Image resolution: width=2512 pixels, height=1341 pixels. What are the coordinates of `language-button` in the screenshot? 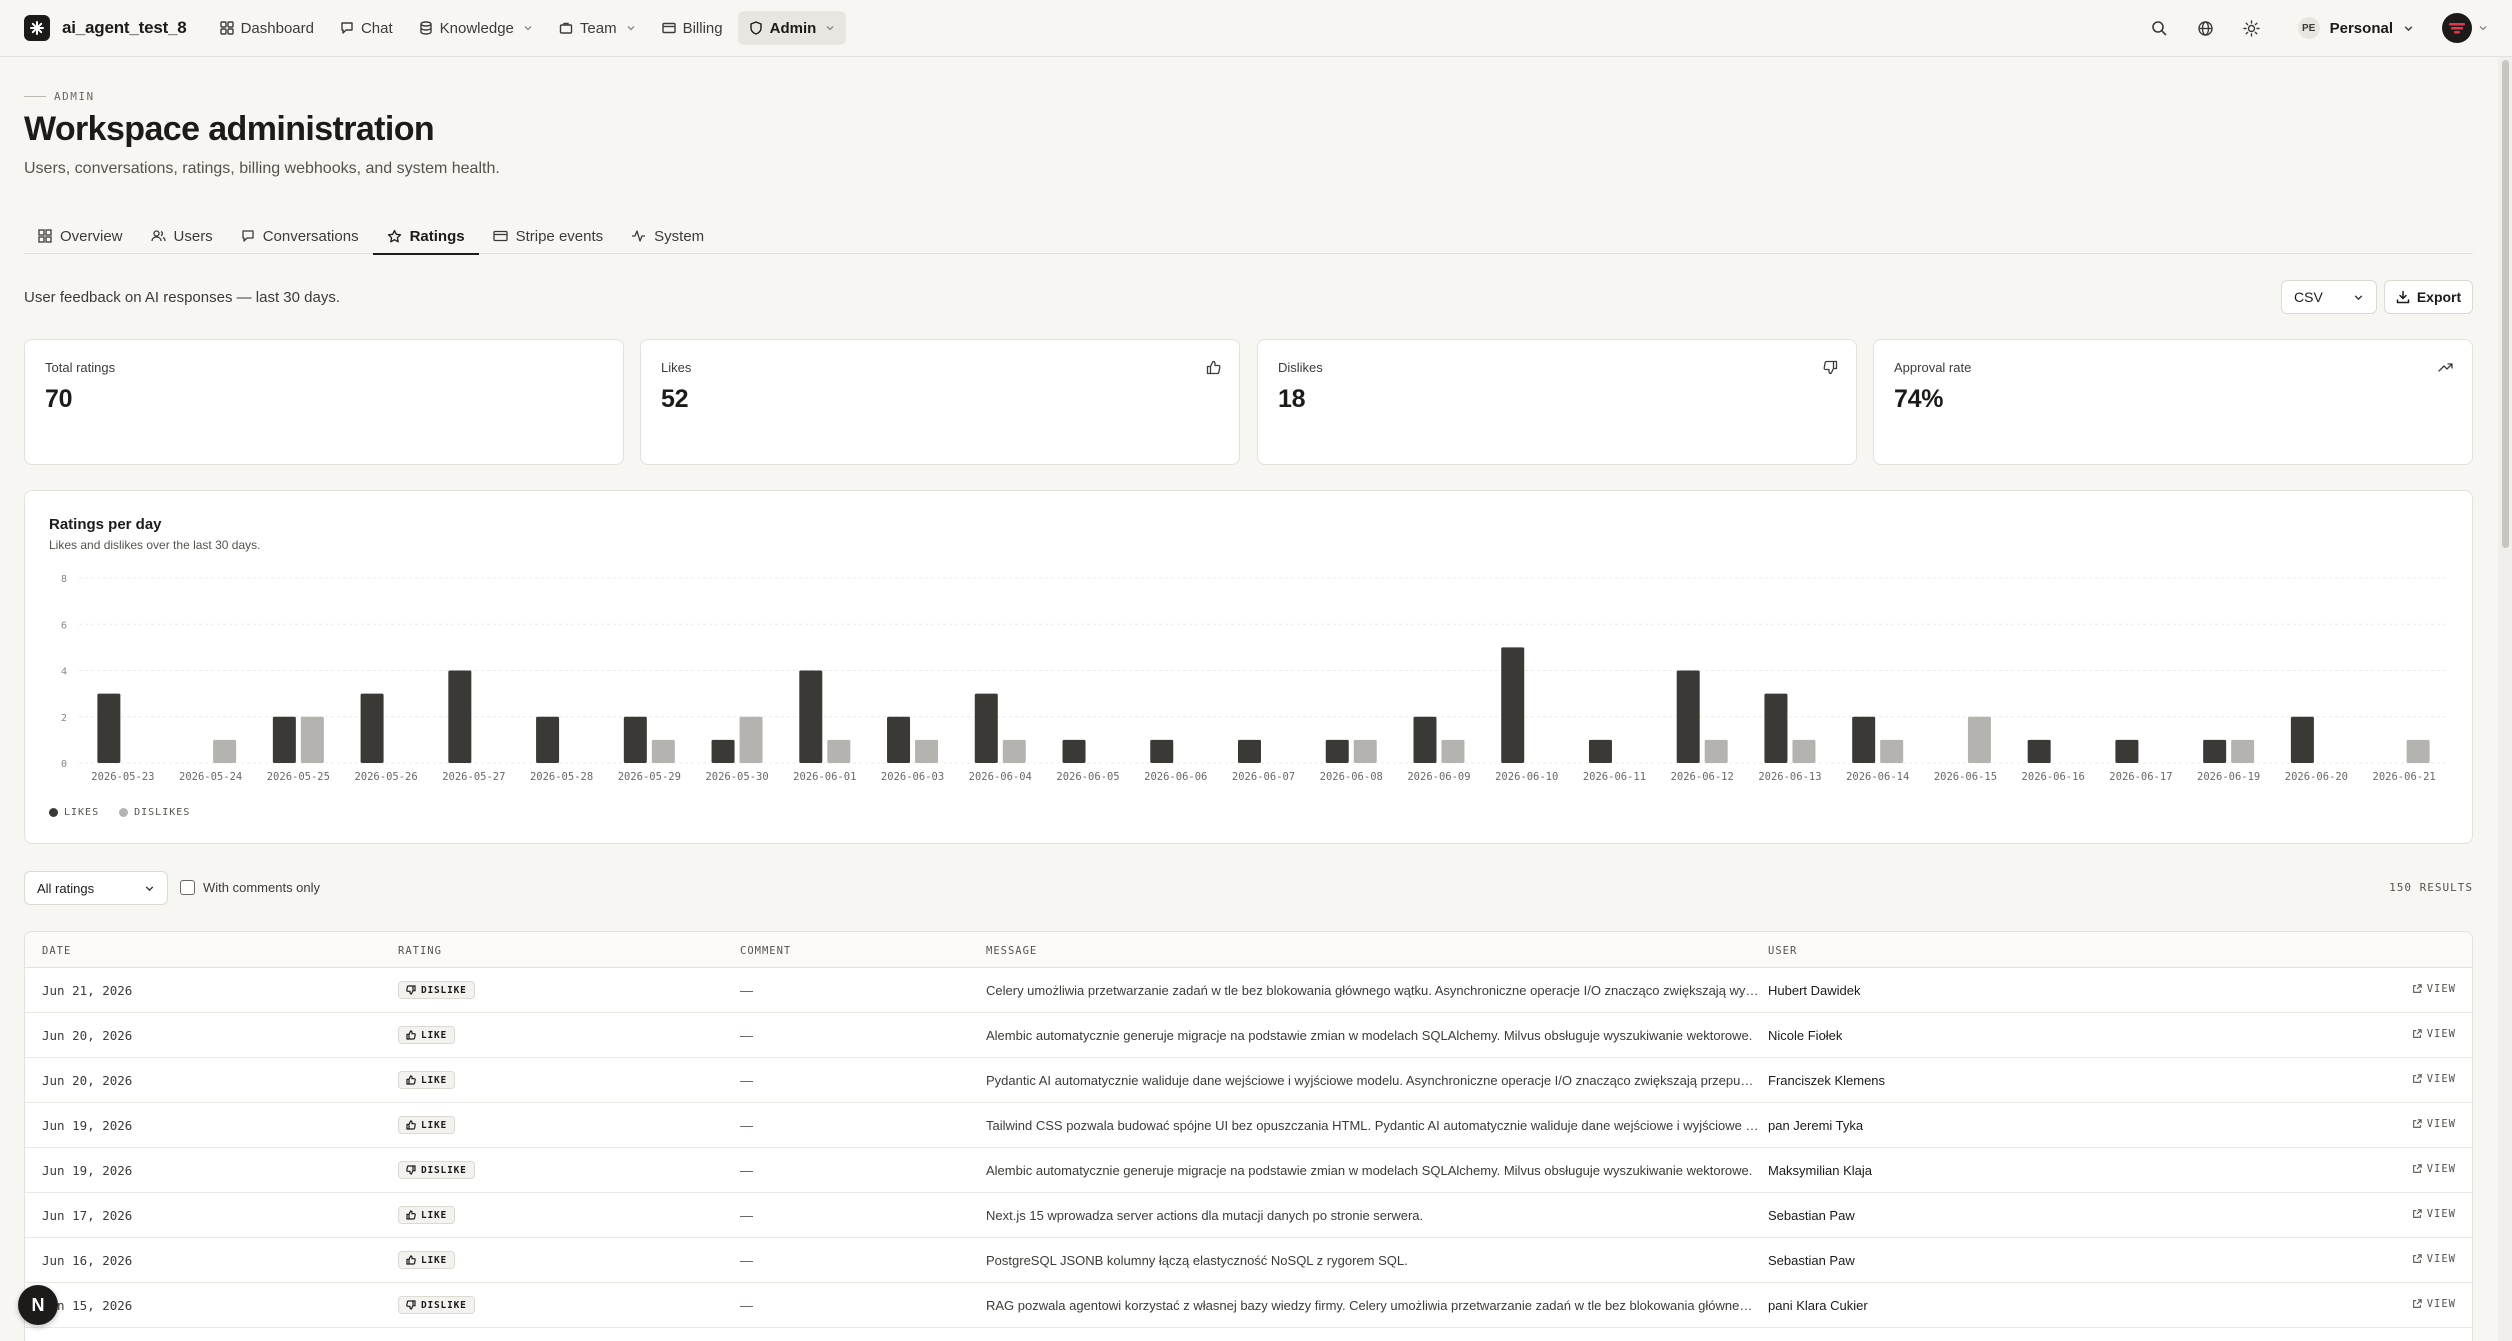 It's located at (2206, 28).